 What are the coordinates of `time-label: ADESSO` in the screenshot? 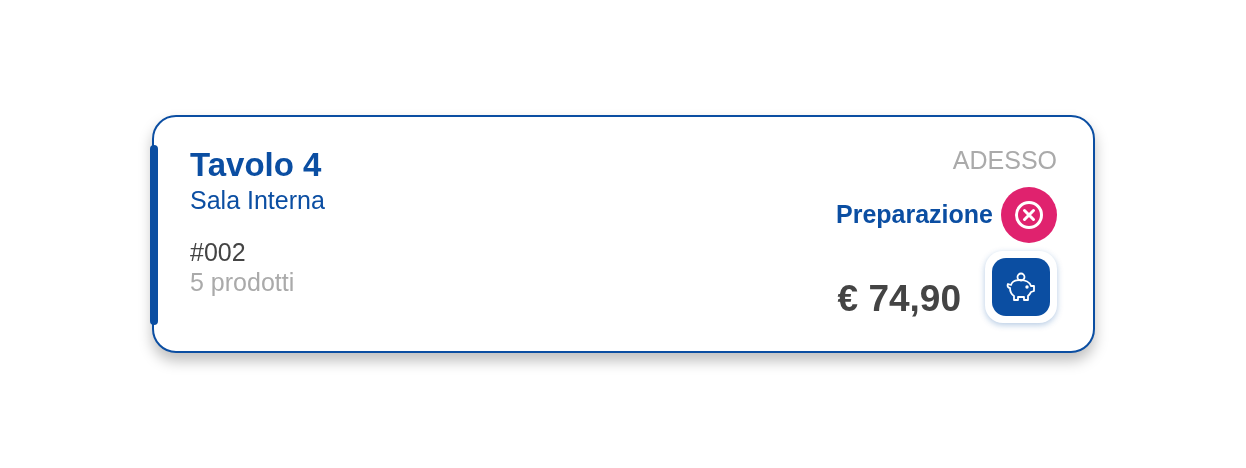 It's located at (1004, 160).